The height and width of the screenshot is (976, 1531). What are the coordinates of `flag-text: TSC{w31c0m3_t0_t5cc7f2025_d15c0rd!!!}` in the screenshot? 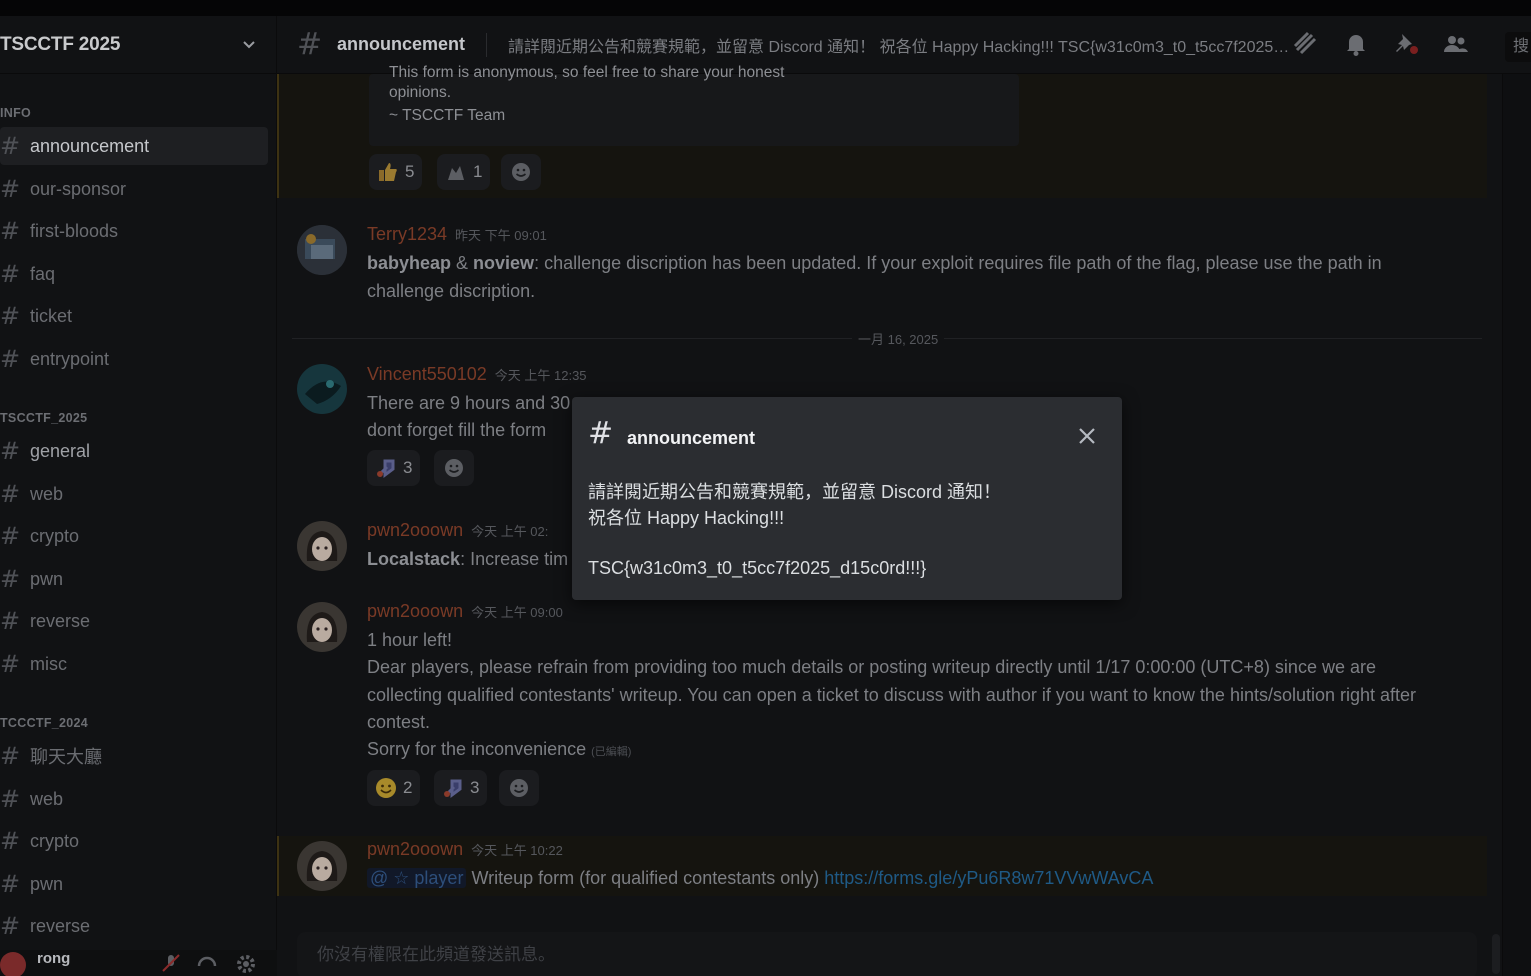 It's located at (757, 568).